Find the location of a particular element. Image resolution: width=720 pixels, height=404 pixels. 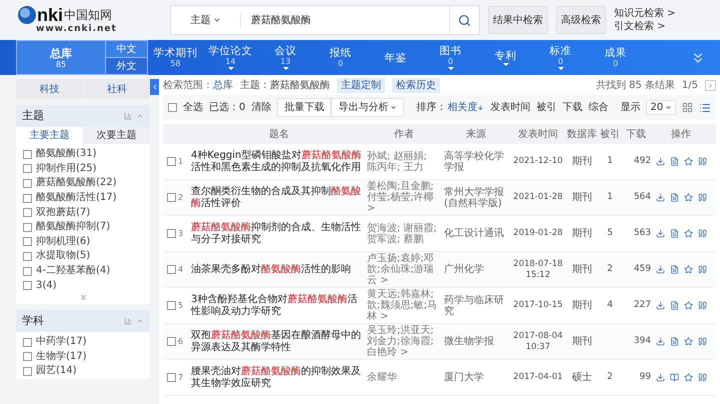

authors-cell: 卢玉扬;袁婷;邓歆;余仙珠;游瑞云 > is located at coordinates (404, 269).